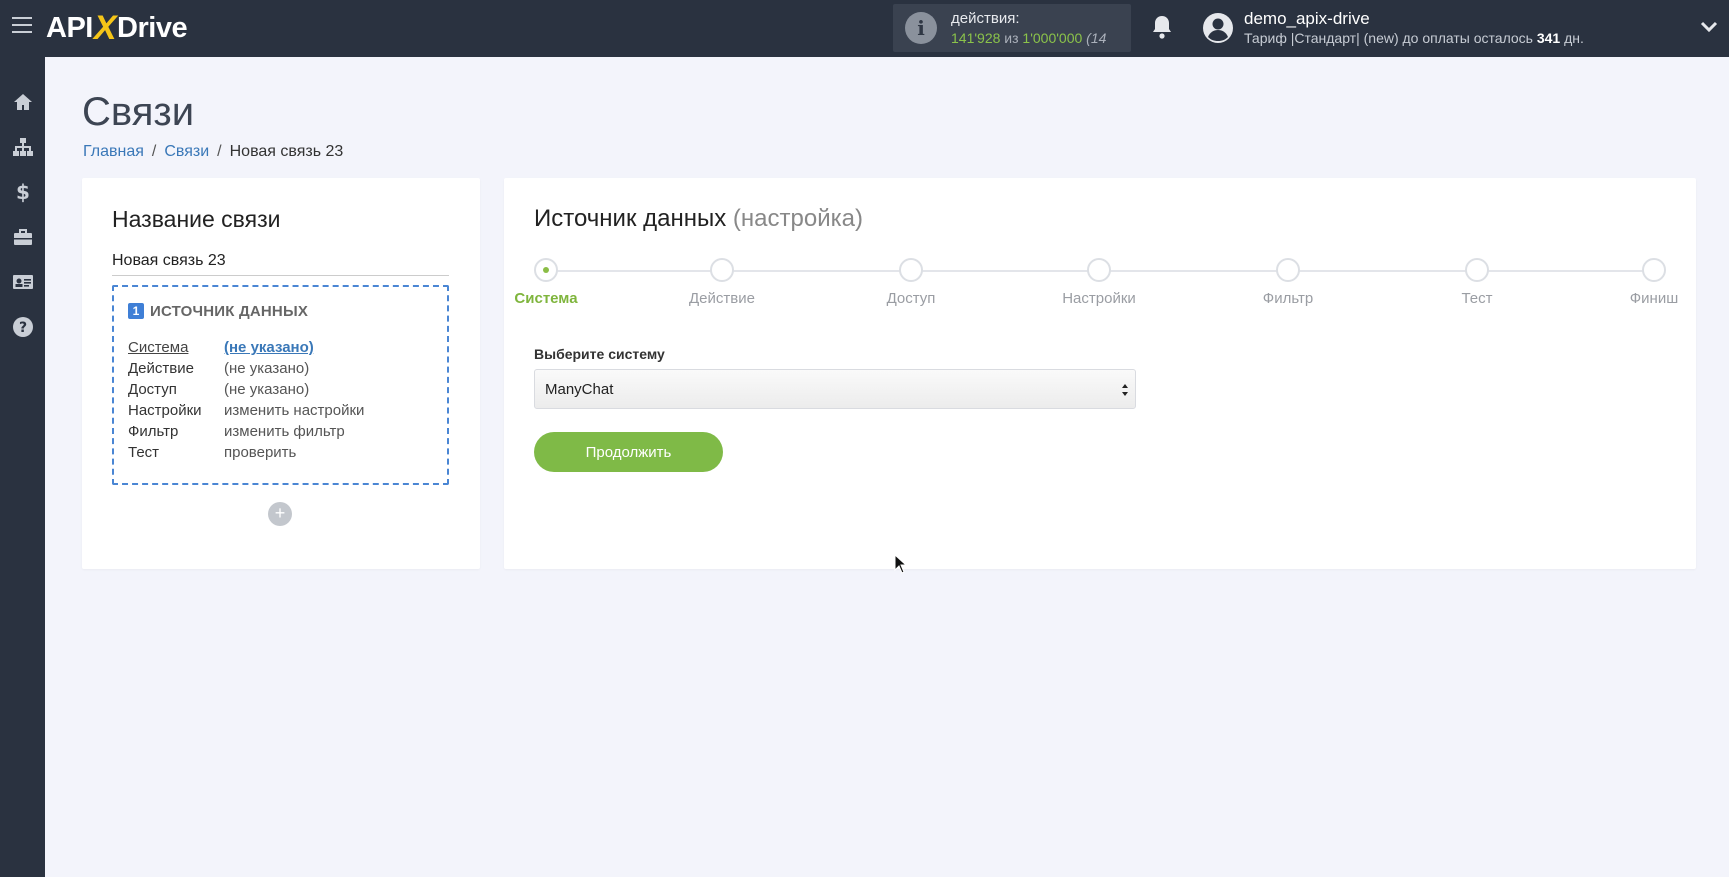 The image size is (1729, 877). Describe the element at coordinates (136, 311) in the screenshot. I see `source-number-badge: 1` at that location.